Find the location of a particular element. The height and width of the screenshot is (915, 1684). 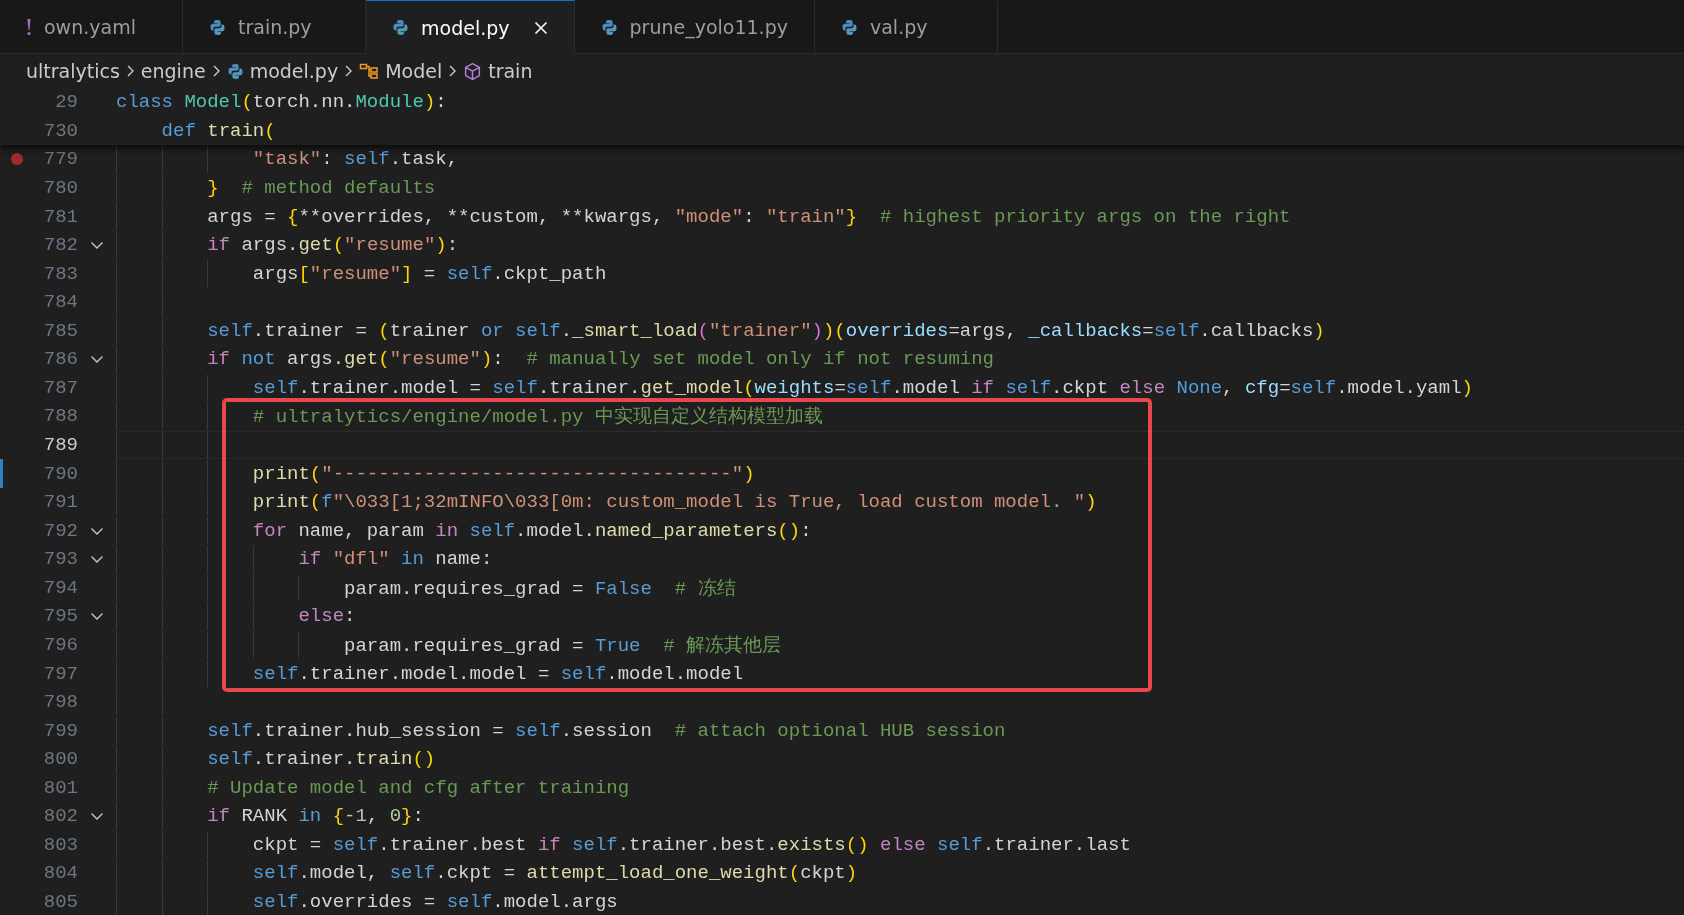

line-number: 785 is located at coordinates (60, 330).